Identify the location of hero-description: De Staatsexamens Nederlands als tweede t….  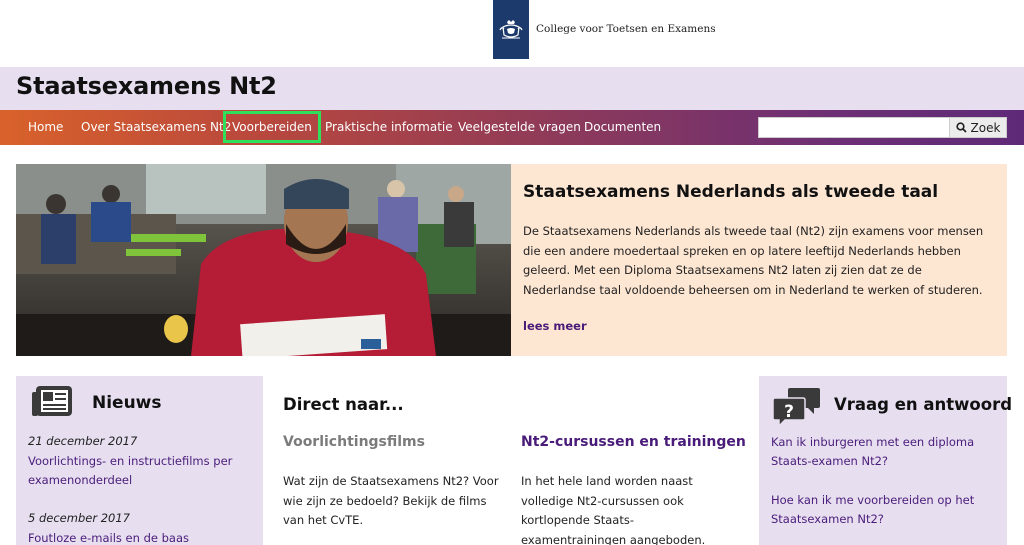
(753, 260).